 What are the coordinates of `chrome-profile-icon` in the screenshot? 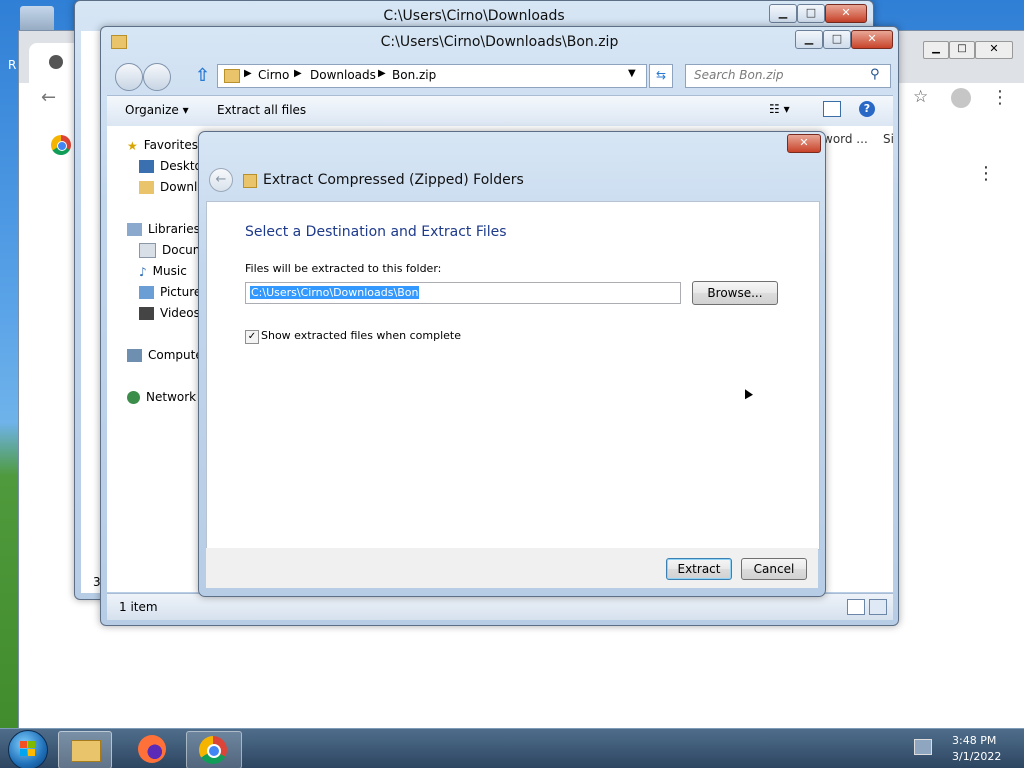 It's located at (961, 98).